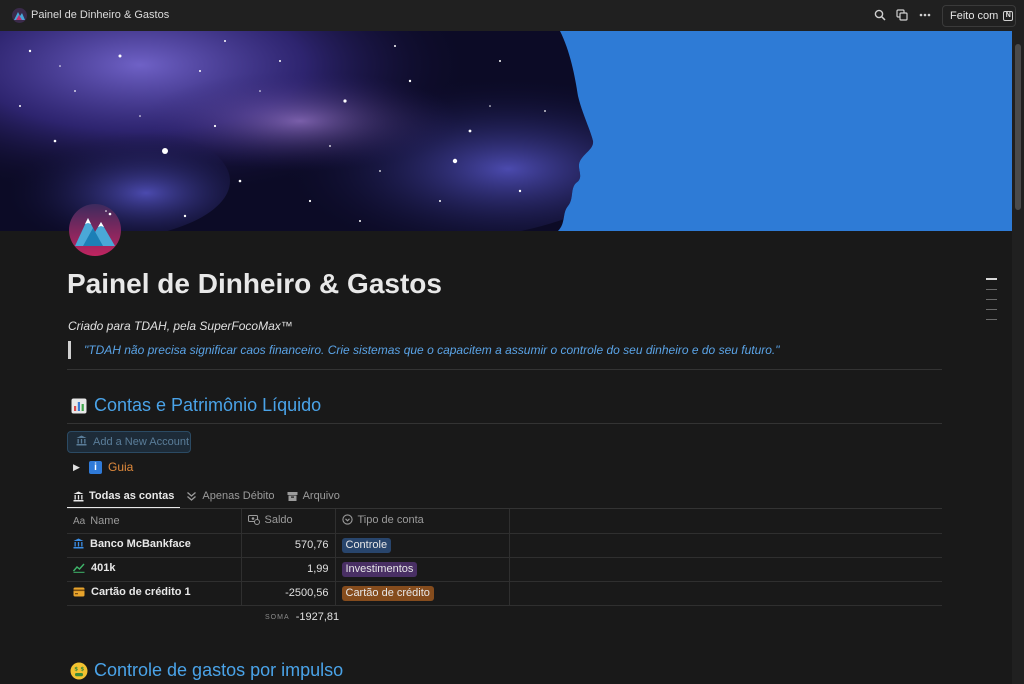 This screenshot has width=1024, height=684. Describe the element at coordinates (366, 545) in the screenshot. I see `account-type-tag: Controle` at that location.